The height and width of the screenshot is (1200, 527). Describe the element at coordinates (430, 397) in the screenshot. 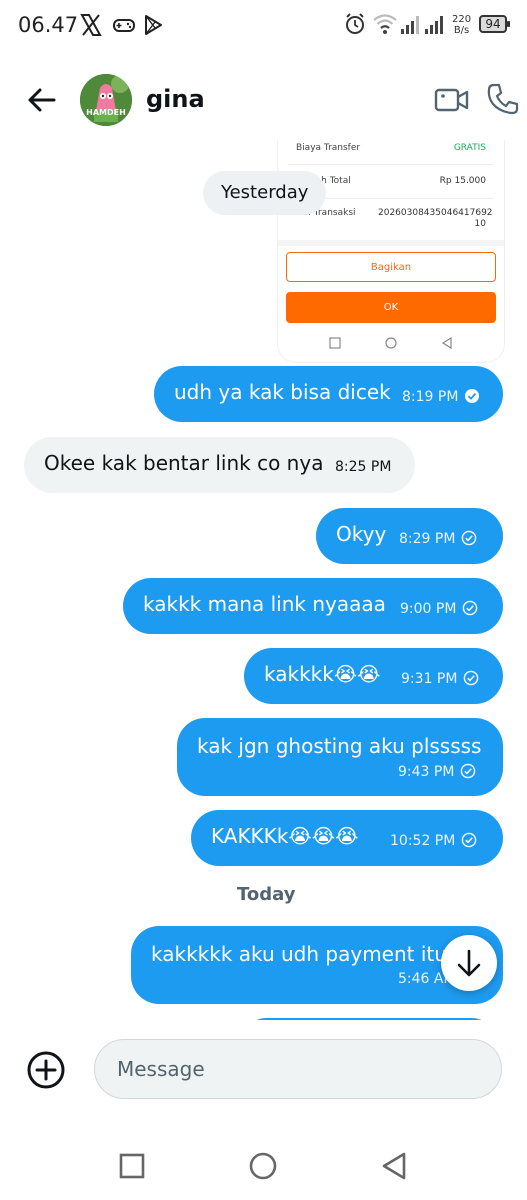

I see `message-time: 8:19 PM` at that location.